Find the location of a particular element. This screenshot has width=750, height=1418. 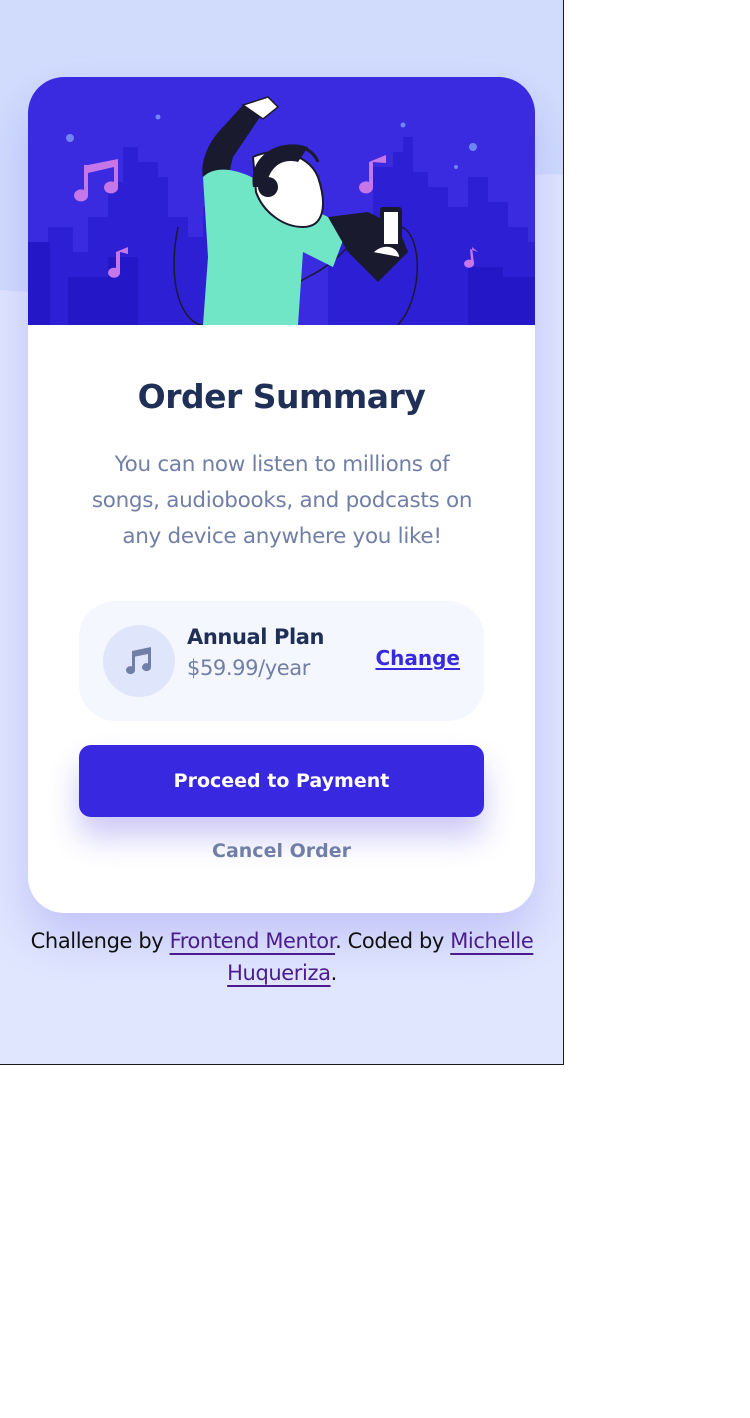

plan-summary: Annual Plan $59.99/year Change is located at coordinates (281, 661).